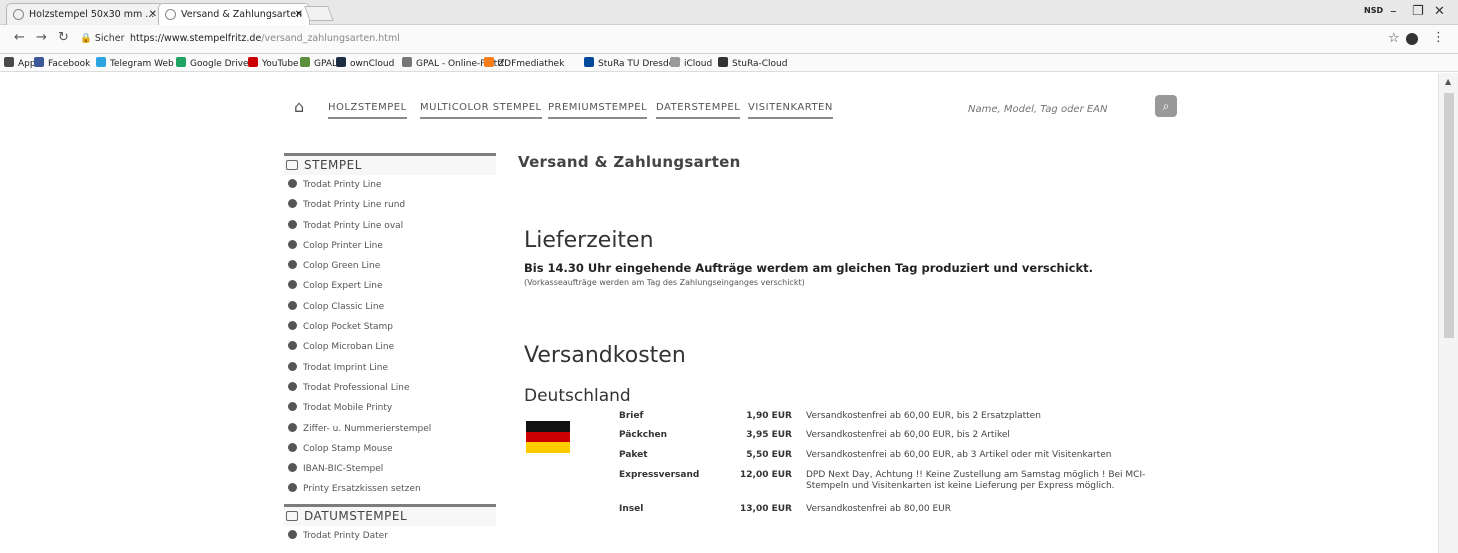  I want to click on scroll-up-icon: ▲, so click(1448, 81).